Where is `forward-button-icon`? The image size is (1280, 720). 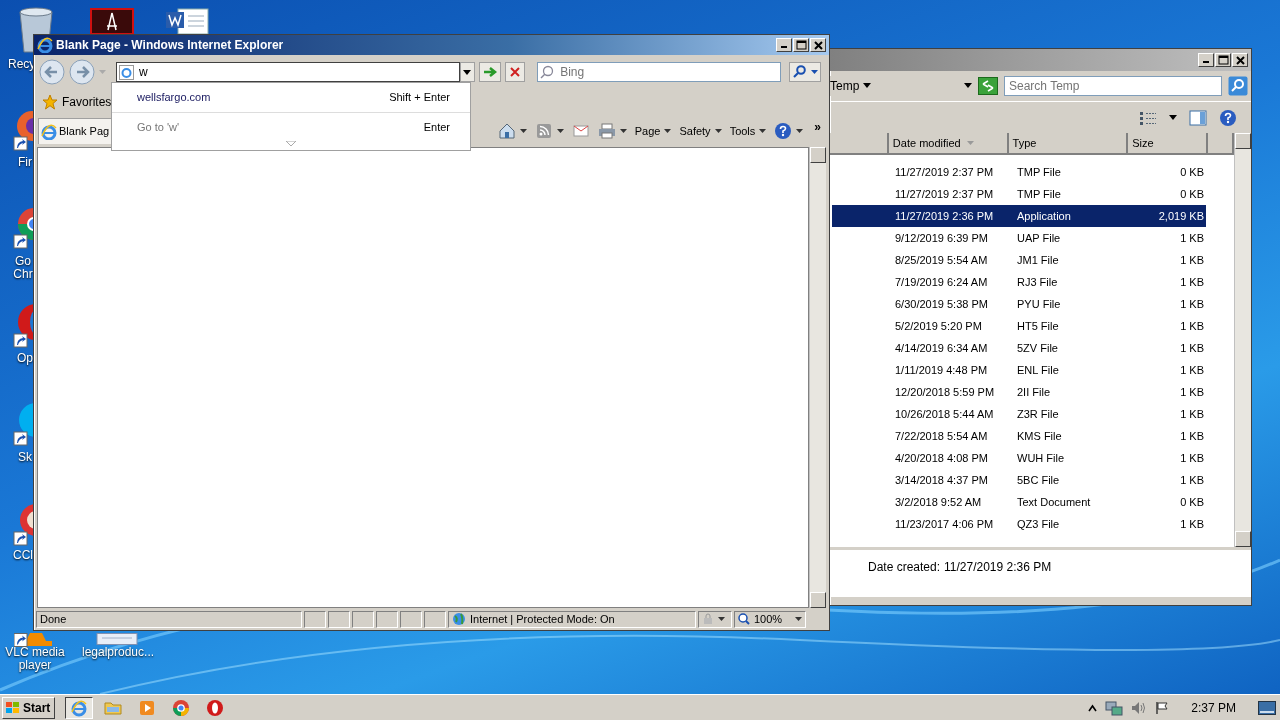 forward-button-icon is located at coordinates (82, 72).